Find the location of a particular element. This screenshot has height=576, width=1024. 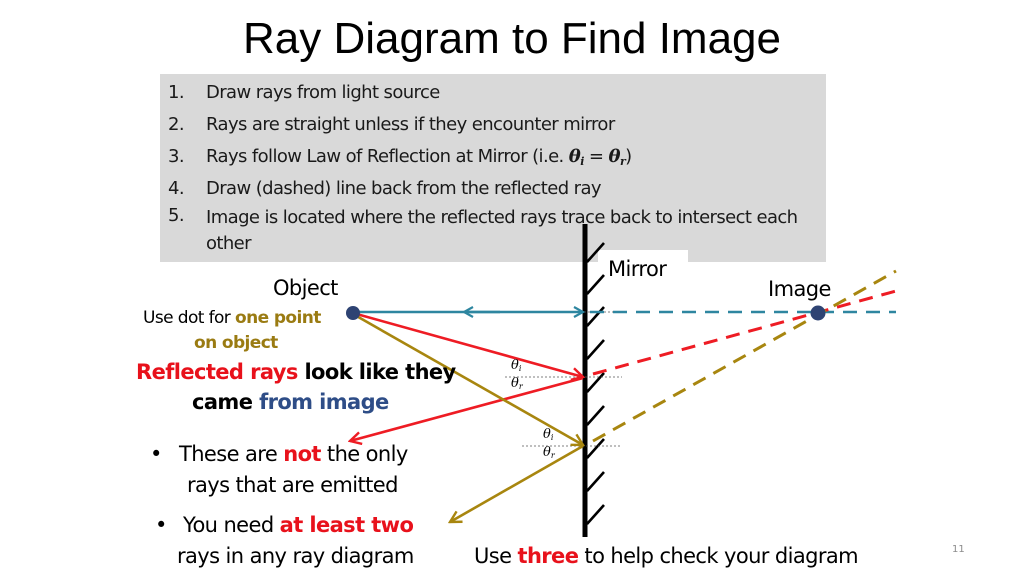

angle-reflection-label-gold: θr is located at coordinates (549, 452).